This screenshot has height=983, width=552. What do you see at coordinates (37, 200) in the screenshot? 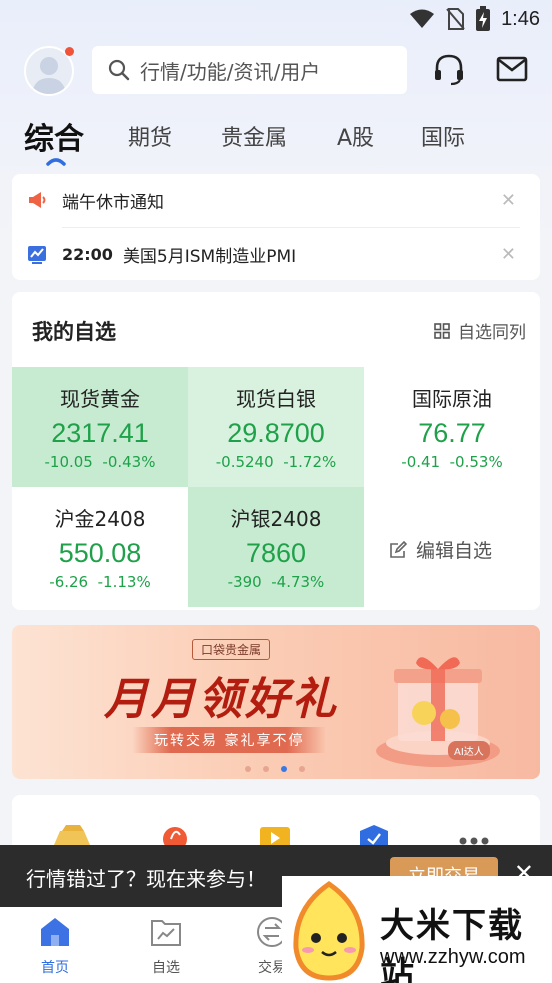
I see `megaphone-icon` at bounding box center [37, 200].